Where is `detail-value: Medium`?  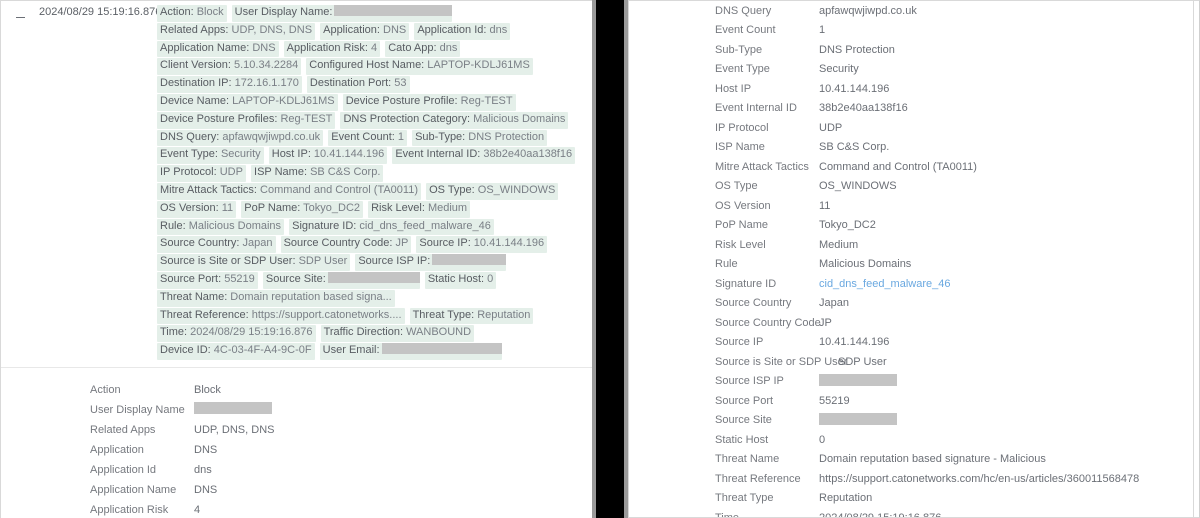 detail-value: Medium is located at coordinates (839, 244).